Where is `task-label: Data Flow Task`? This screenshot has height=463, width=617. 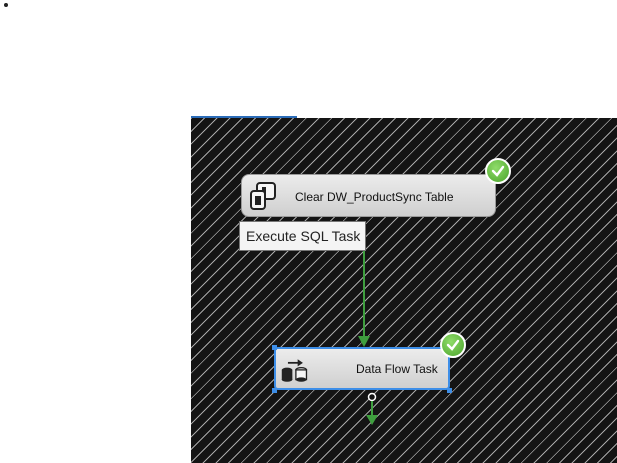
task-label: Data Flow Task is located at coordinates (397, 369).